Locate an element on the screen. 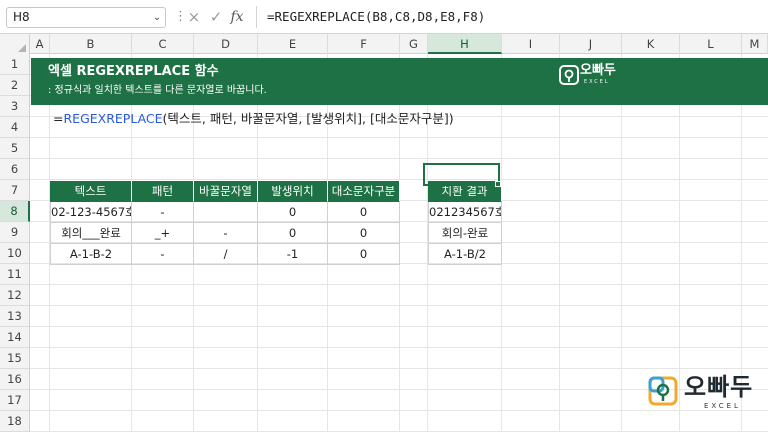 Image resolution: width=768 pixels, height=432 pixels. result-cell: A-1-B/2 is located at coordinates (465, 254).